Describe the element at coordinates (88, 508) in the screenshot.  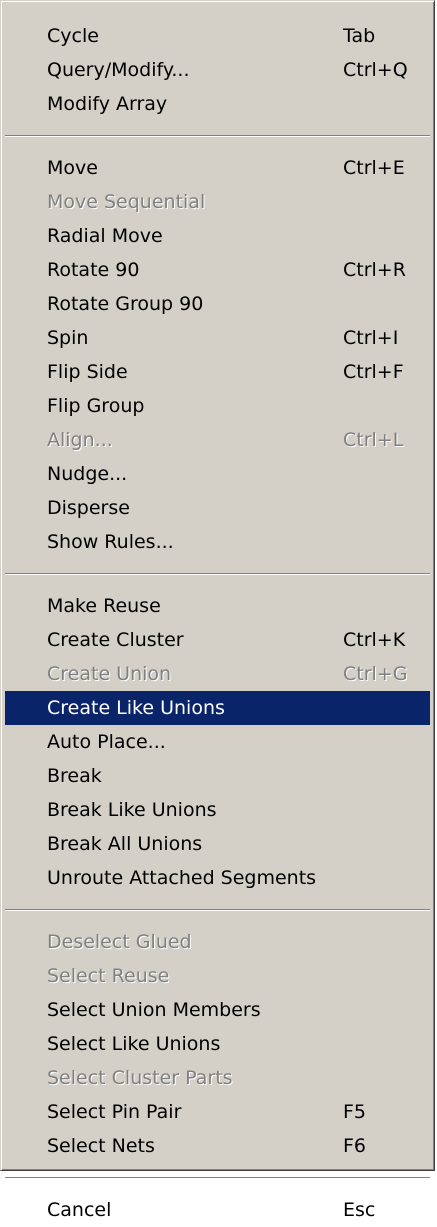
I see `menu-item-label: Disperse` at that location.